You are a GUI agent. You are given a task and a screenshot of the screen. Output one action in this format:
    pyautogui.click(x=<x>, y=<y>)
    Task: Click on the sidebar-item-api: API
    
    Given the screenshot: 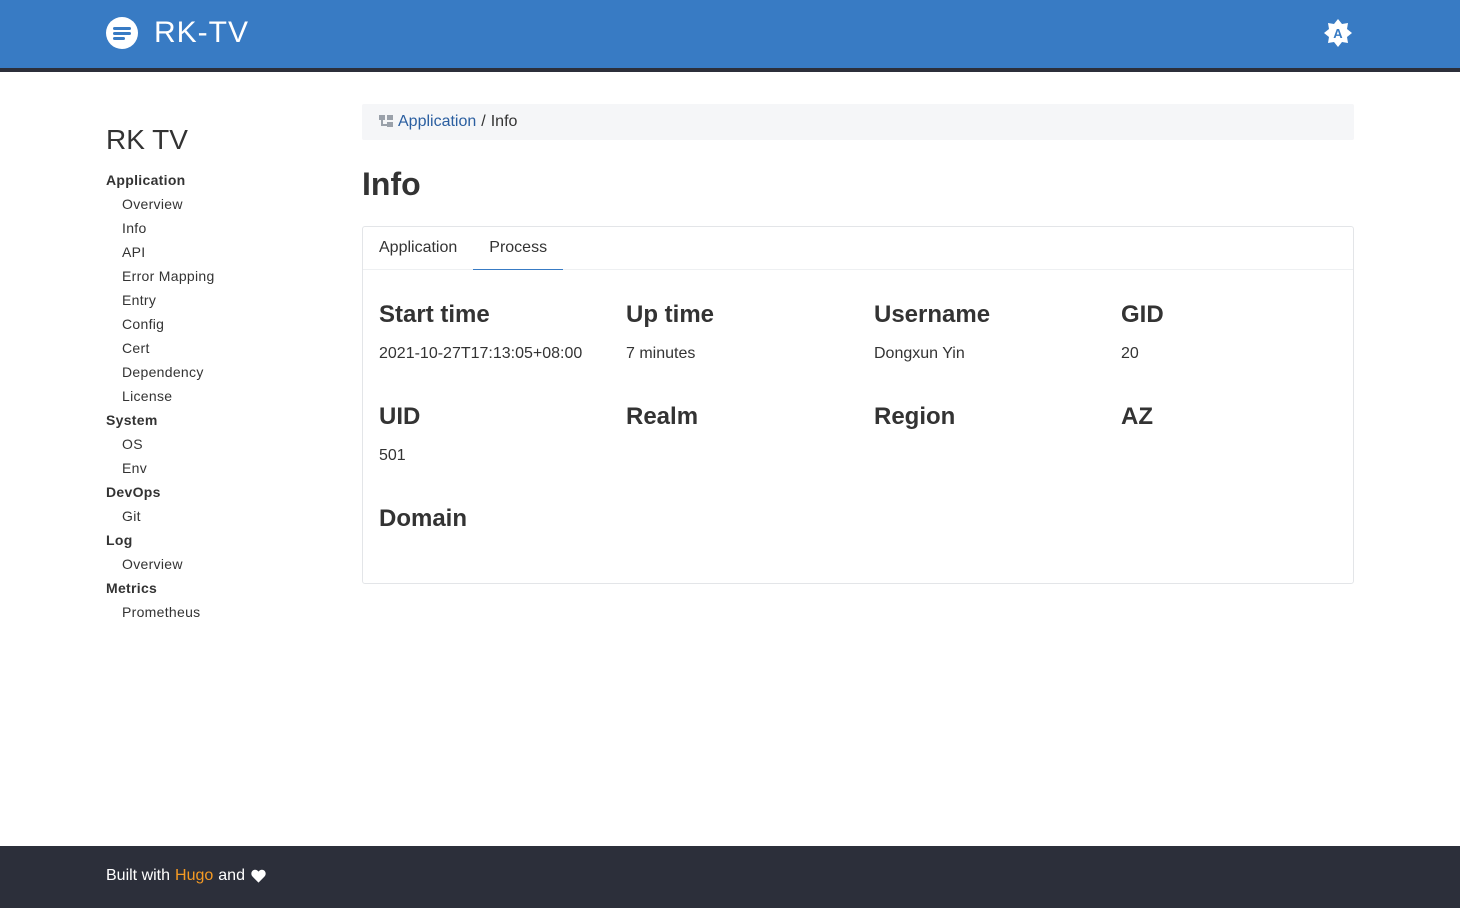 What is the action you would take?
    pyautogui.click(x=216, y=252)
    